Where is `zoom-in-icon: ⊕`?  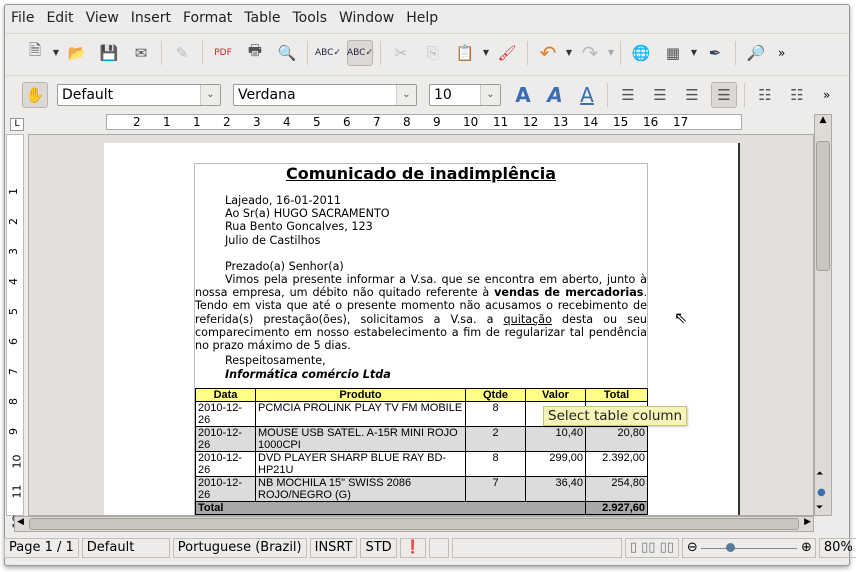 zoom-in-icon: ⊕ is located at coordinates (806, 547).